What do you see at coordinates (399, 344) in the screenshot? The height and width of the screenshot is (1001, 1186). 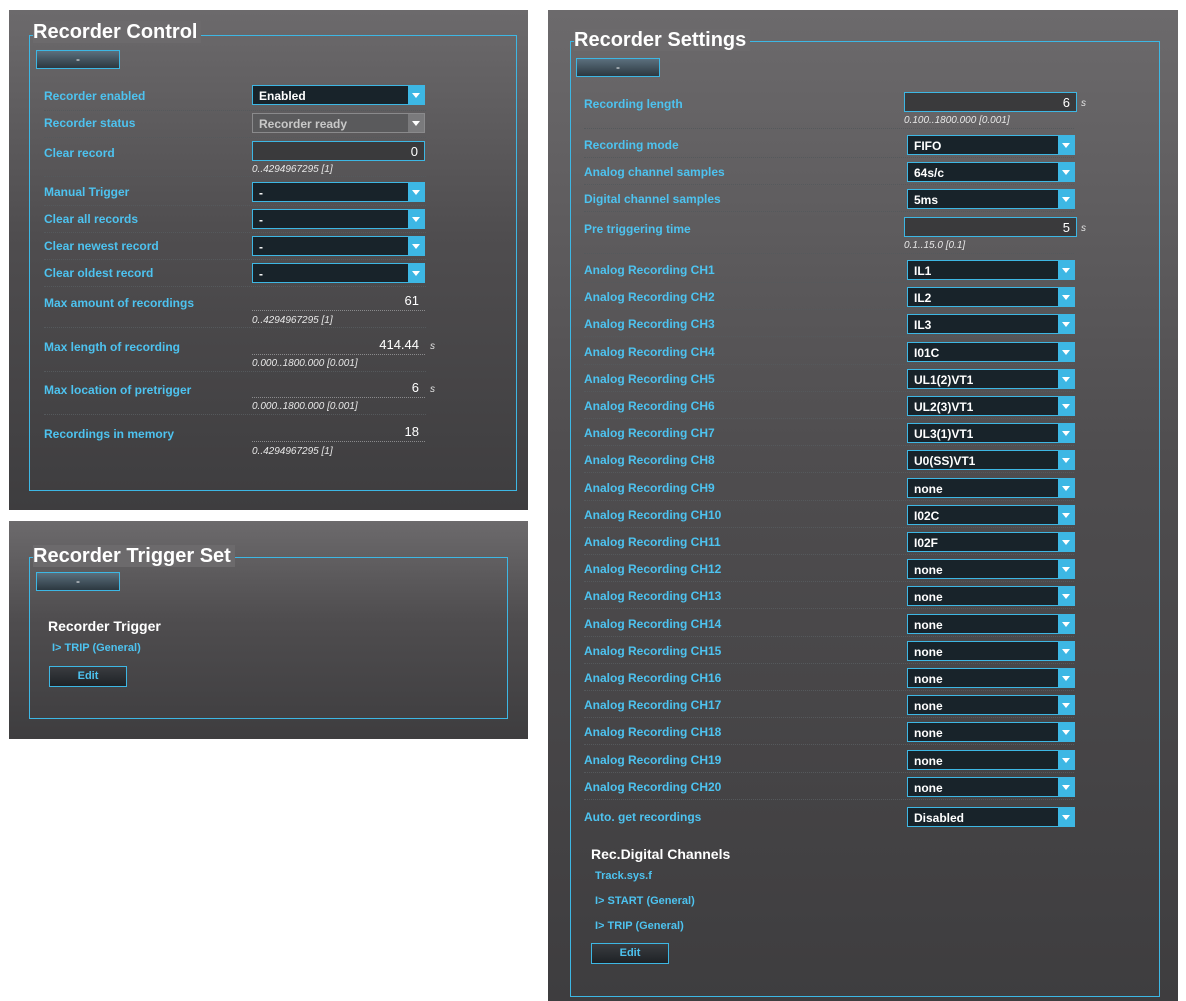 I see `max-length-recording-value: 414.44` at bounding box center [399, 344].